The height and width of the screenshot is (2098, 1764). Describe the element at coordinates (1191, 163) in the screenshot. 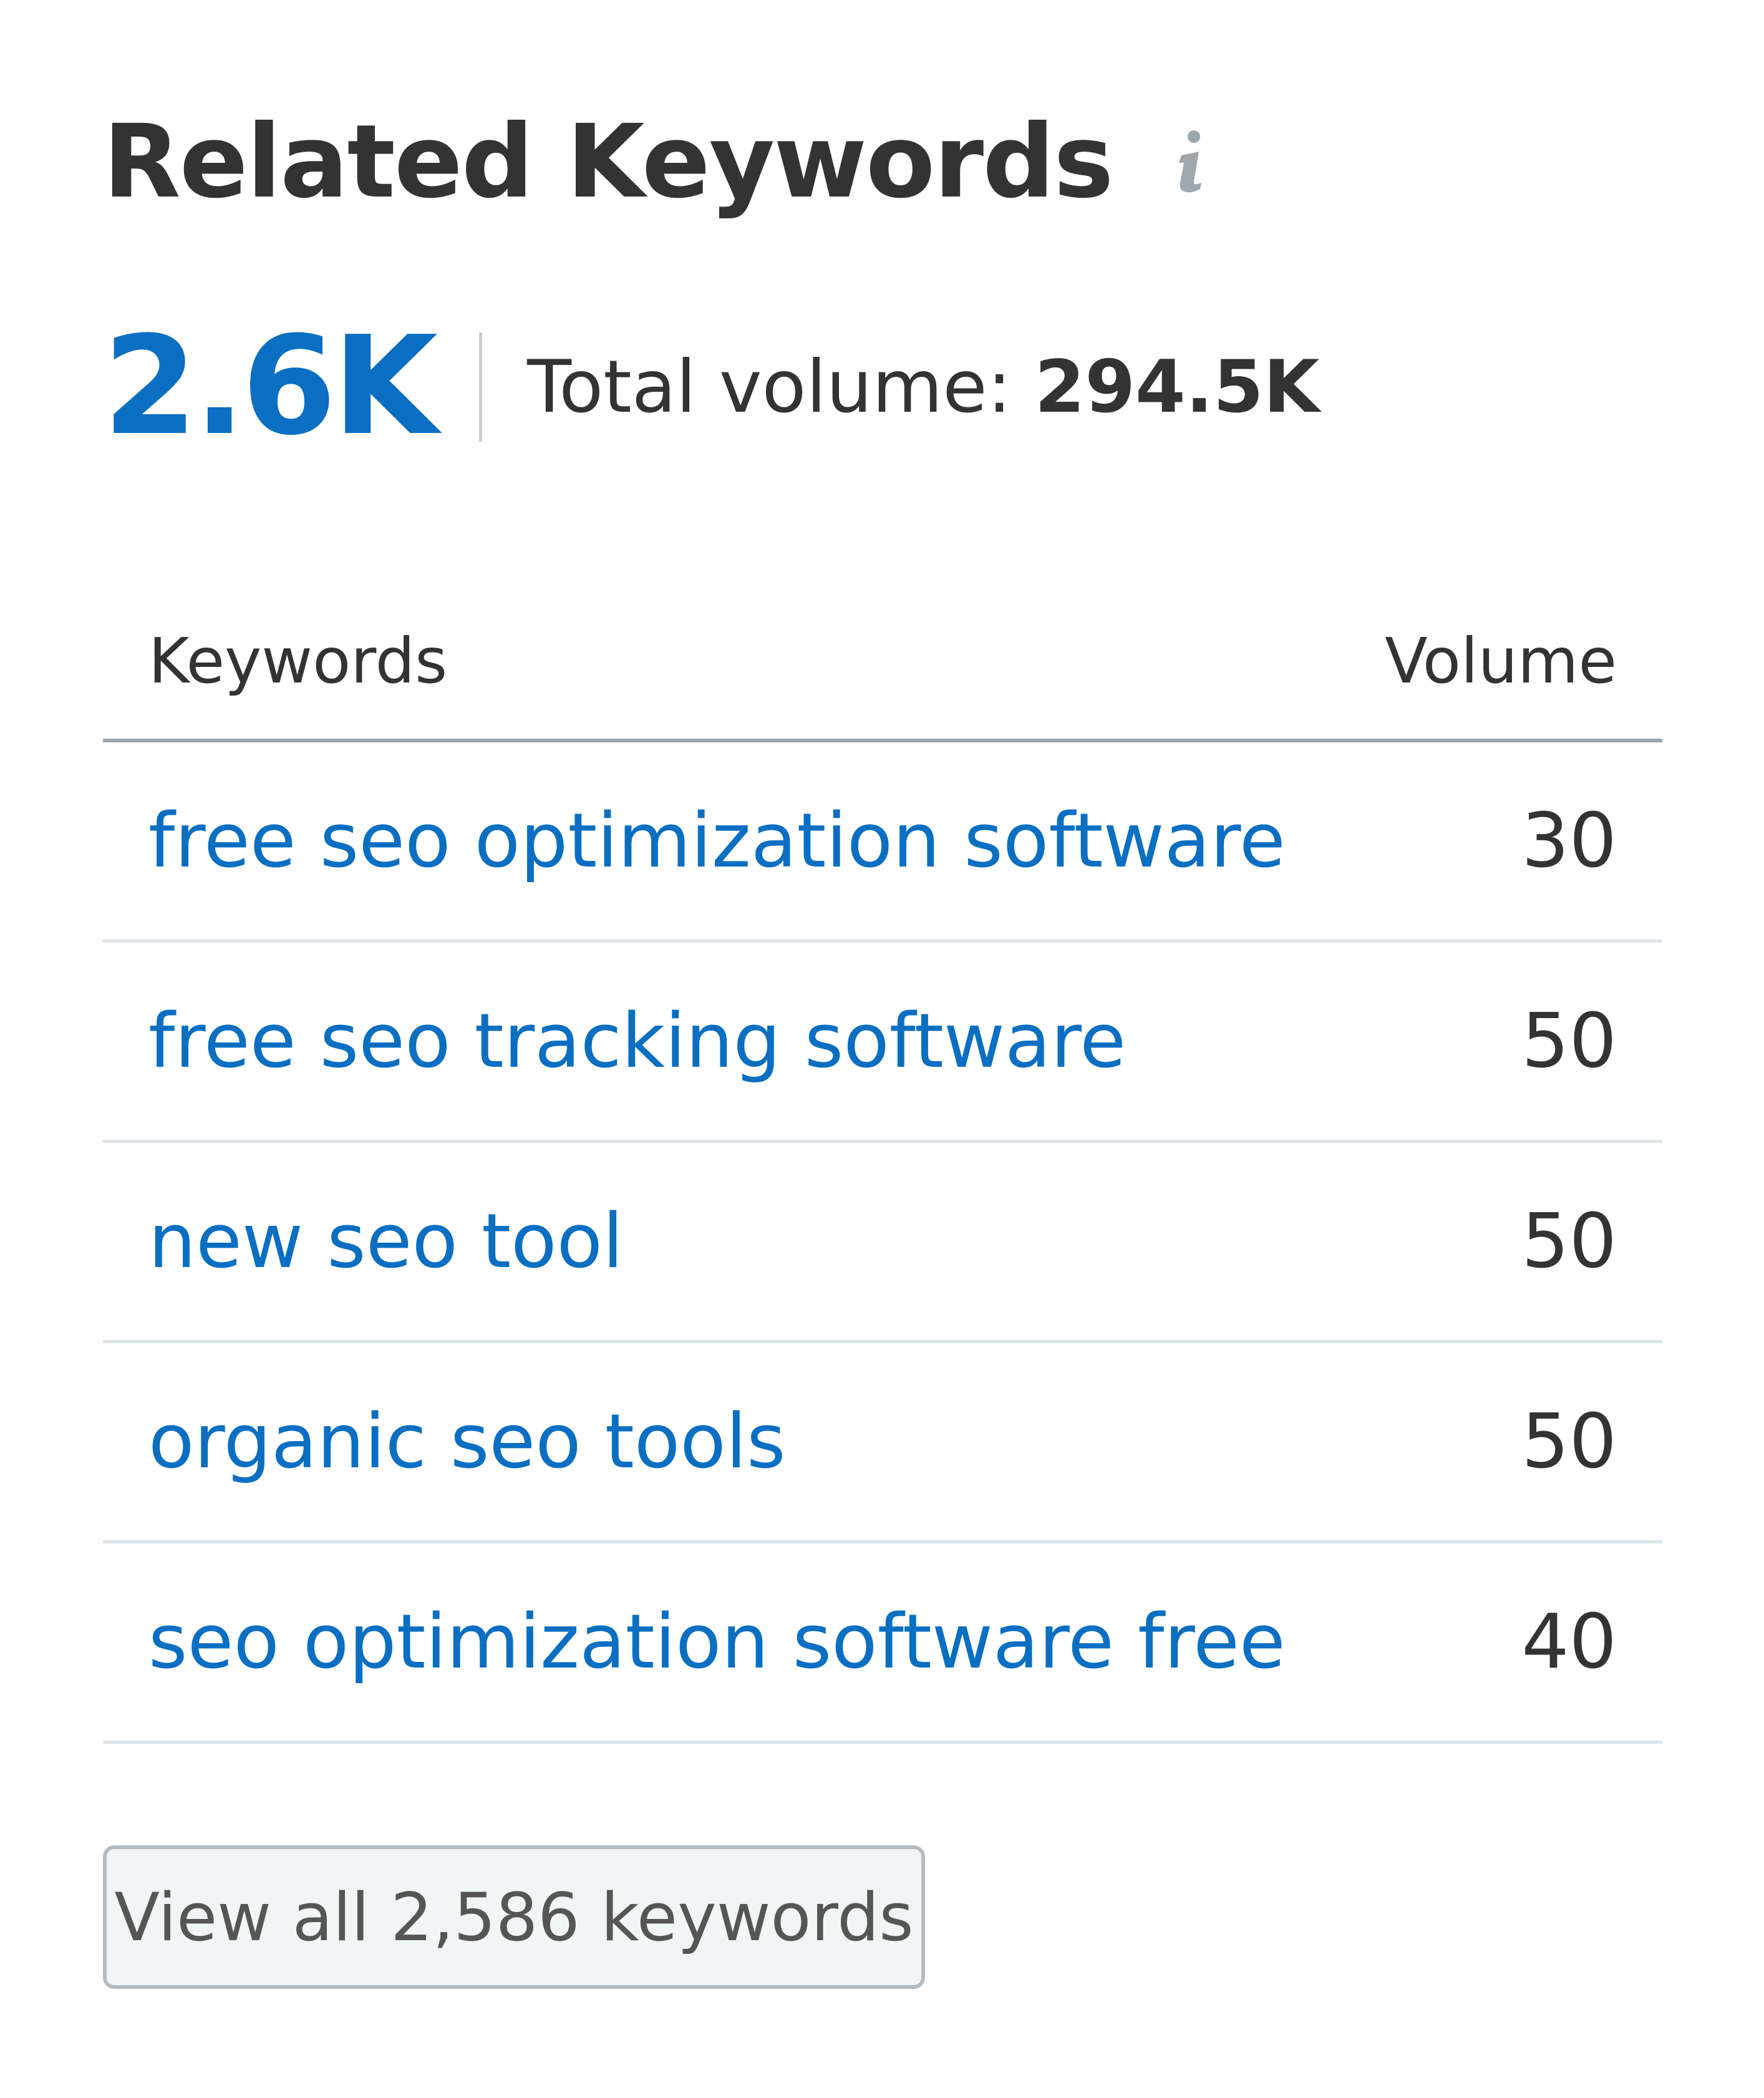

I see `info-icon` at that location.